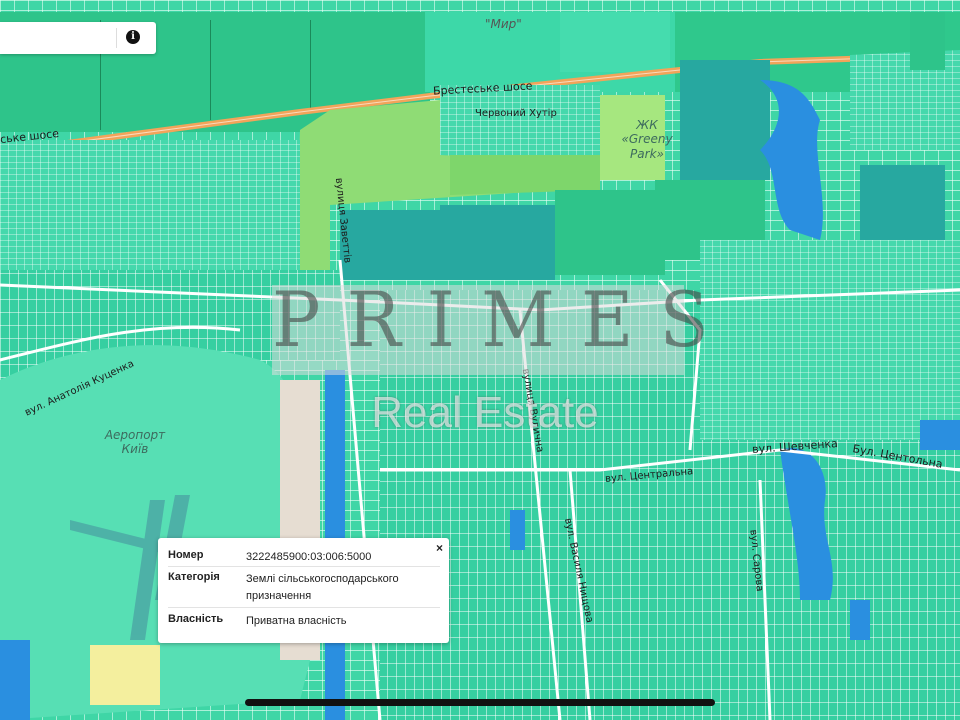 The image size is (960, 720). What do you see at coordinates (516, 113) in the screenshot?
I see `label-chervonyi-khutir: Червоний Хутір` at bounding box center [516, 113].